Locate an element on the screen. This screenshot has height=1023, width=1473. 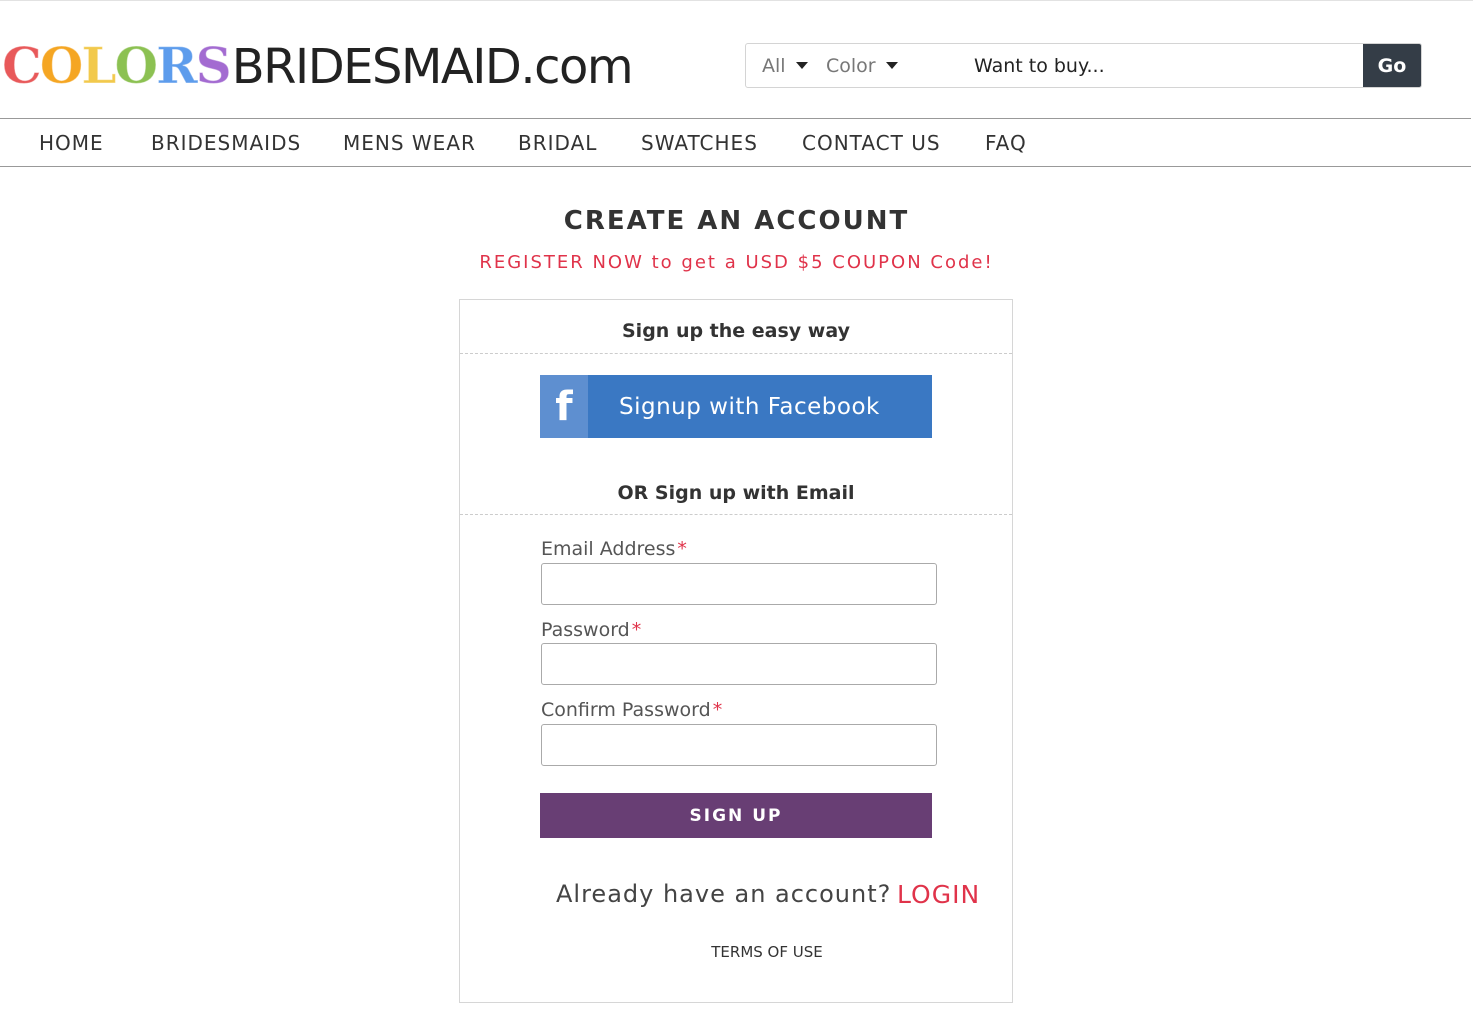
terms-of-use-link: TERMS OF USE is located at coordinates (767, 952).